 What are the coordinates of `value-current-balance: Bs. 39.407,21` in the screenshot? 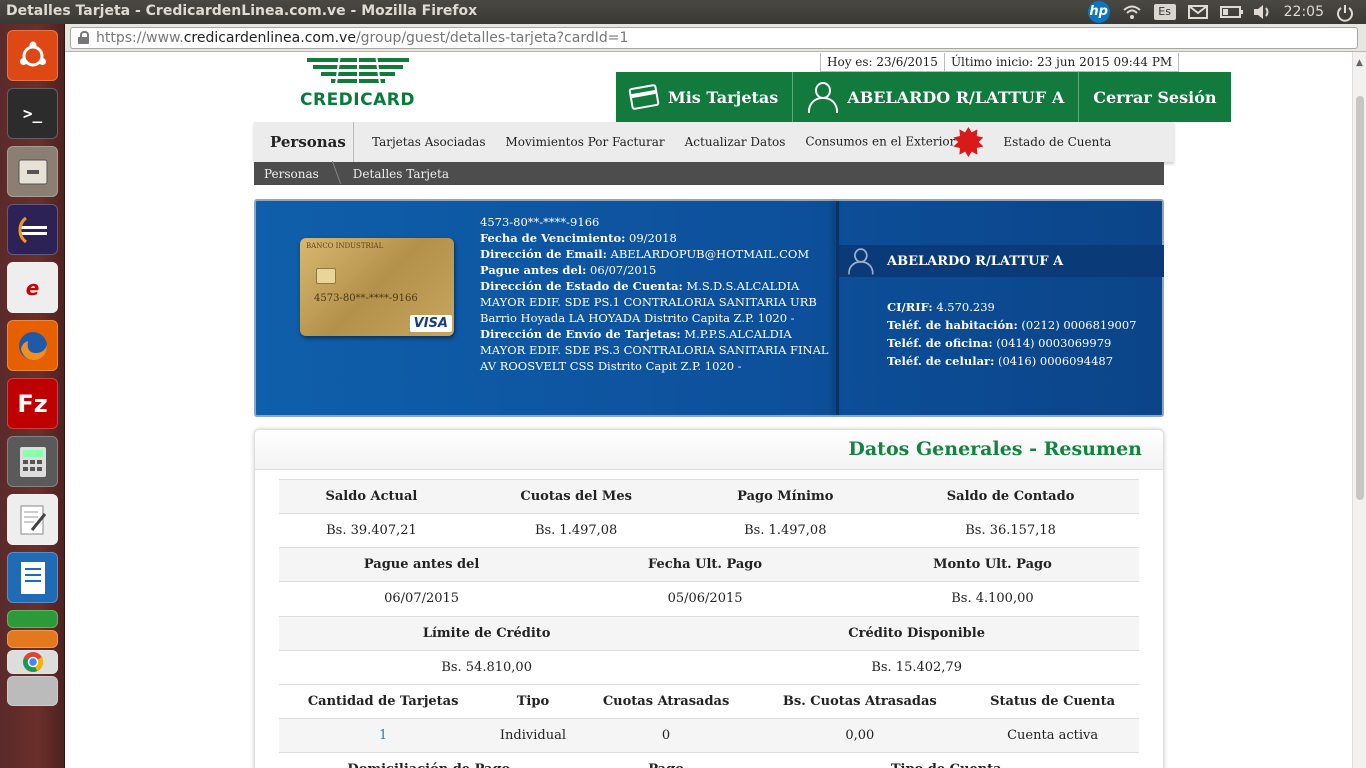 It's located at (371, 530).